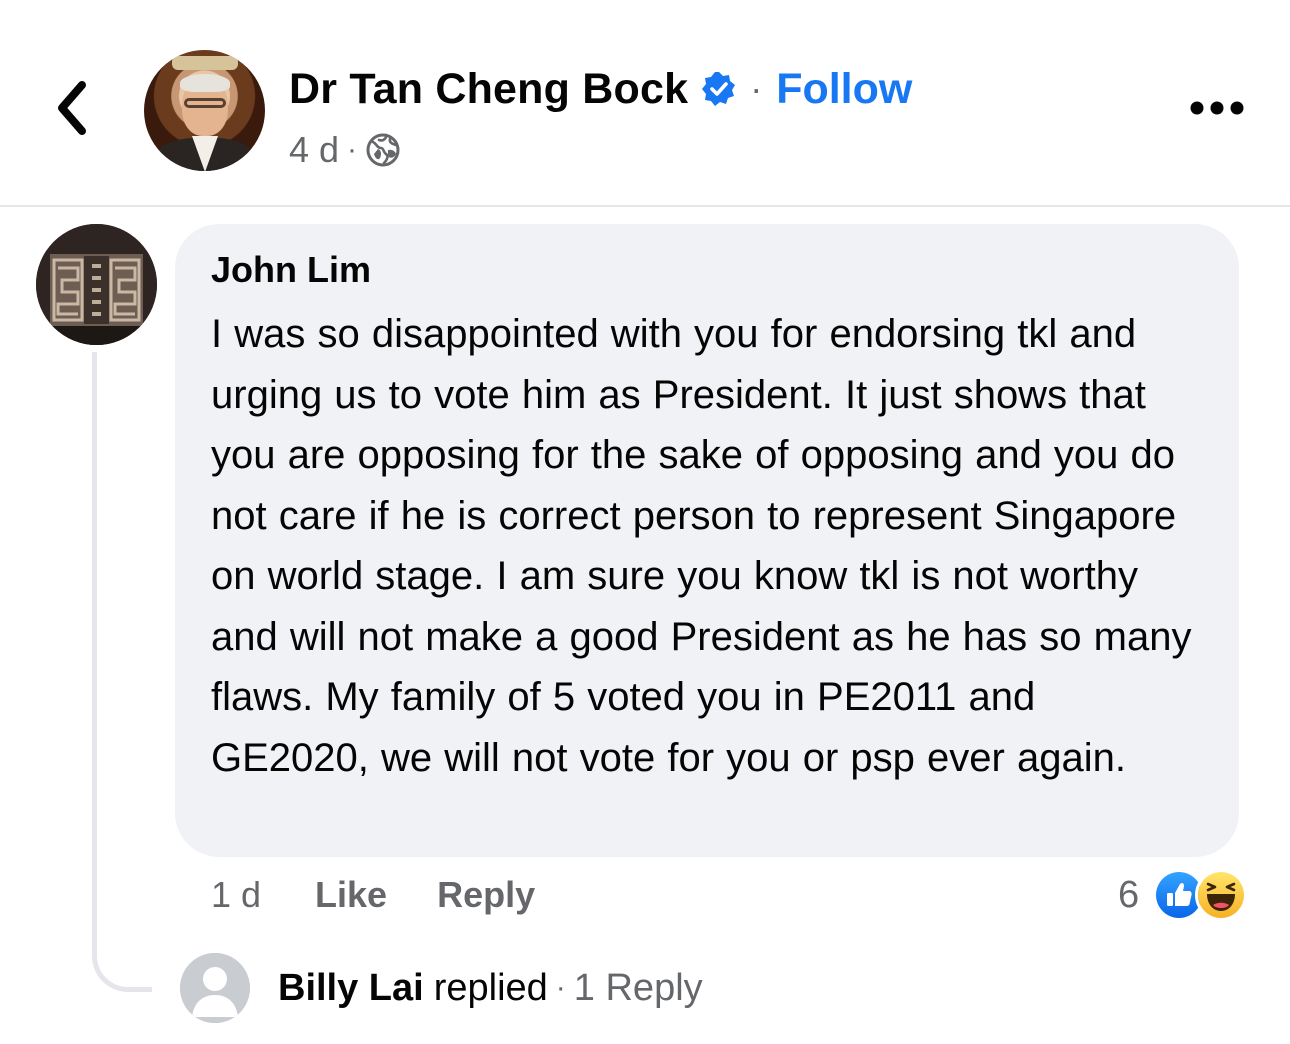  I want to click on more-options-button, so click(1217, 110).